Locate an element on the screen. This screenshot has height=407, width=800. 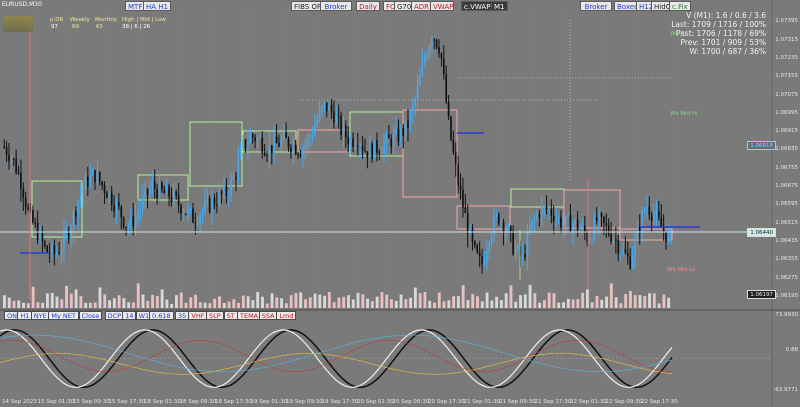
indicator-button-lmd: Lmd is located at coordinates (286, 315).